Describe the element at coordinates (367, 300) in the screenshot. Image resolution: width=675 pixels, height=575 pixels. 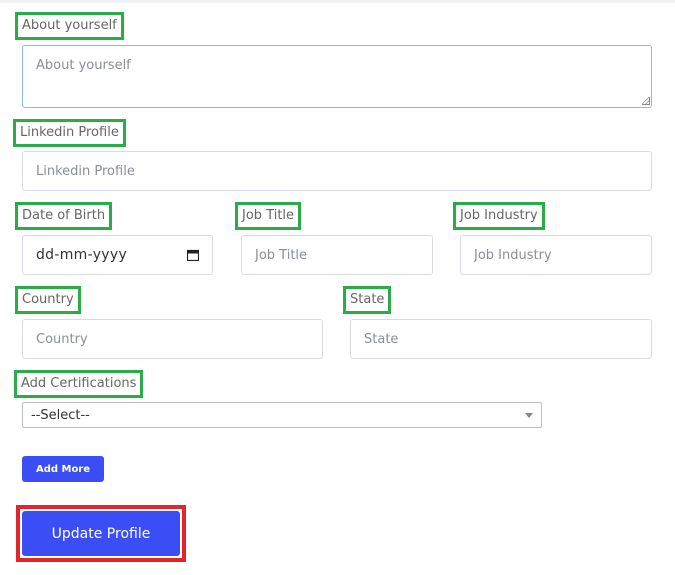
I see `state-label: State` at that location.